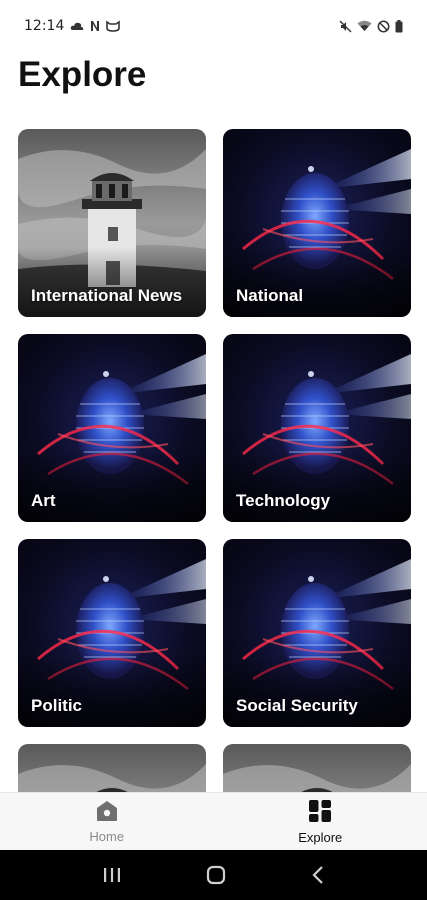  I want to click on system-navigation-bar, so click(213, 875).